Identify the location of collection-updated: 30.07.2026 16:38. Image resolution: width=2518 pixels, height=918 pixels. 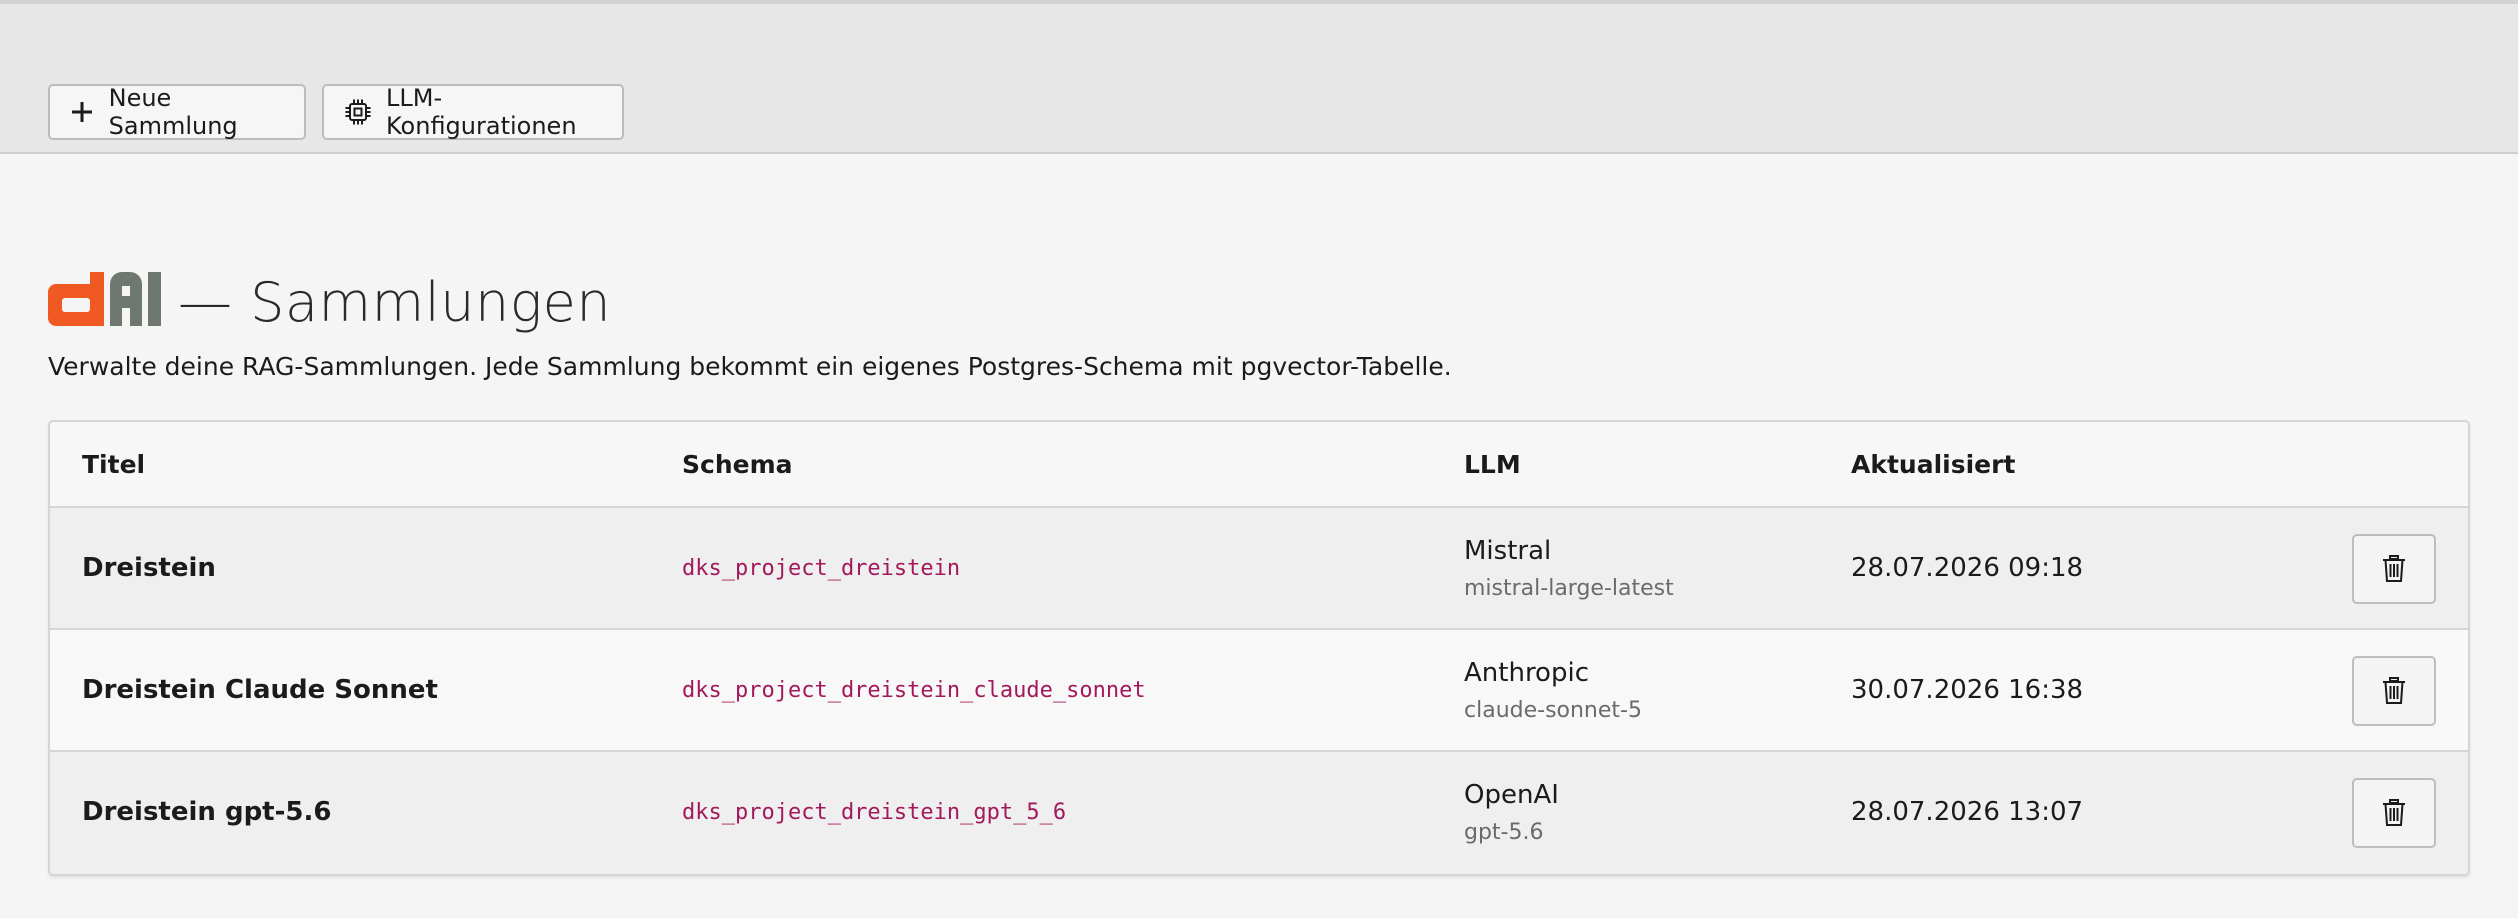
(1967, 690).